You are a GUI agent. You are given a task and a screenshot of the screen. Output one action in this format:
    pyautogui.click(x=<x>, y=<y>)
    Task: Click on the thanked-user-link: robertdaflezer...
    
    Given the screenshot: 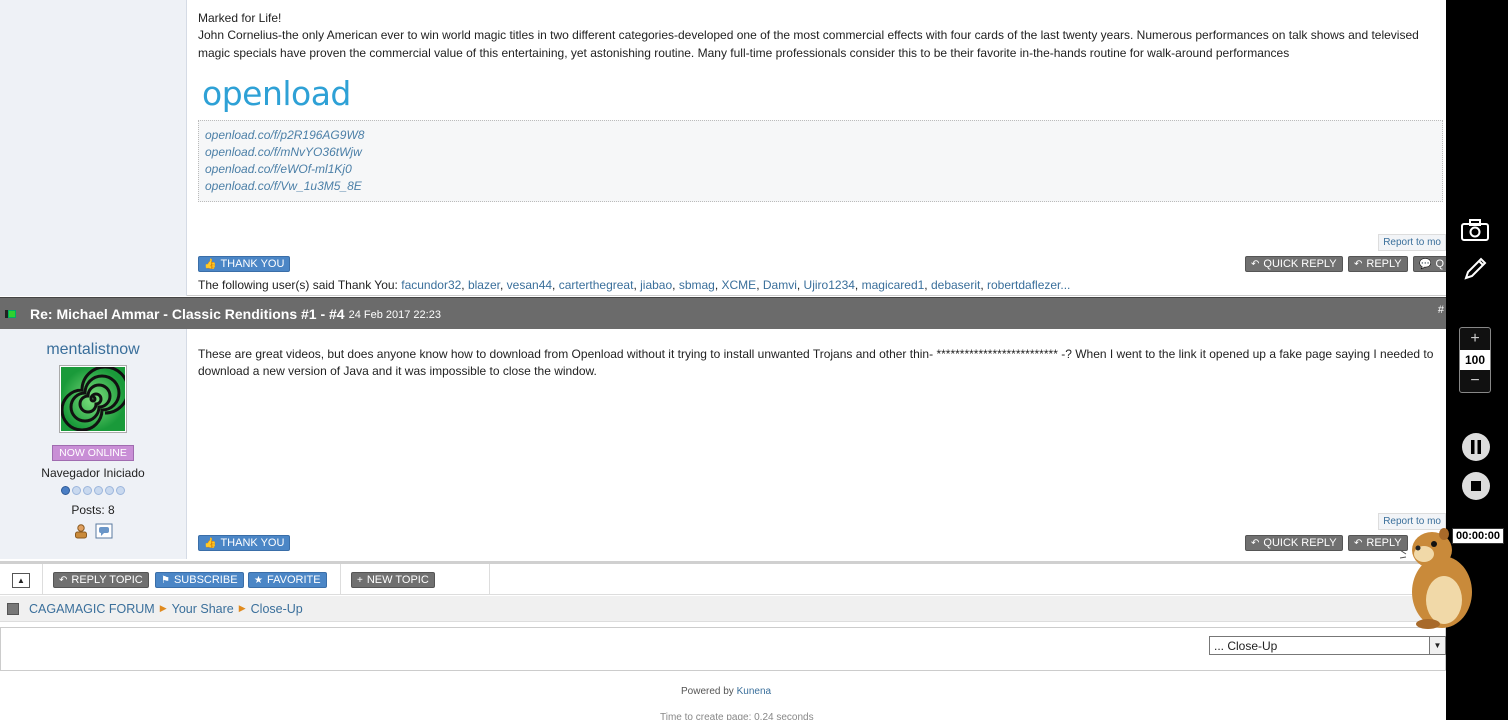 What is the action you would take?
    pyautogui.click(x=1028, y=285)
    